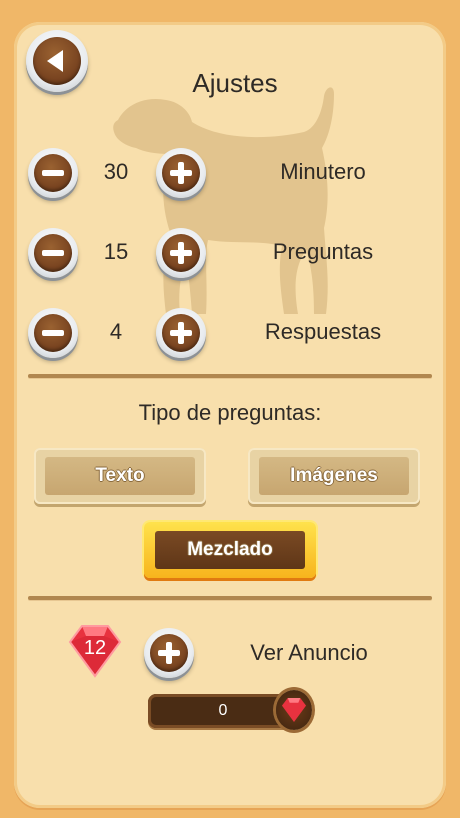 This screenshot has width=460, height=818. I want to click on preguntas-increase-button, so click(181, 253).